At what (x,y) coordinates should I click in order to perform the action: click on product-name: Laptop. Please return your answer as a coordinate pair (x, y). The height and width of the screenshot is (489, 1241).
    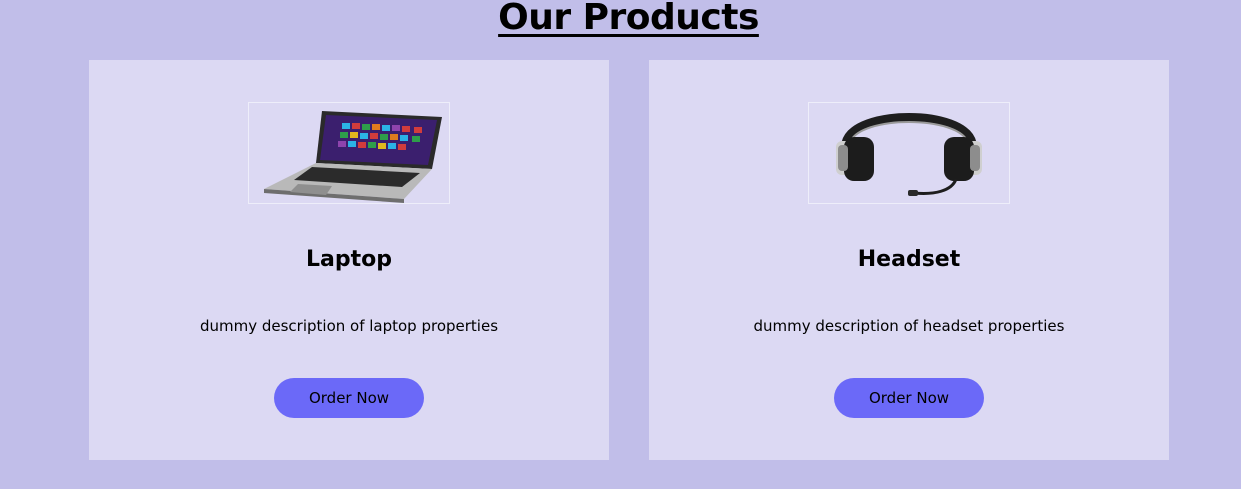
    Looking at the image, I should click on (349, 259).